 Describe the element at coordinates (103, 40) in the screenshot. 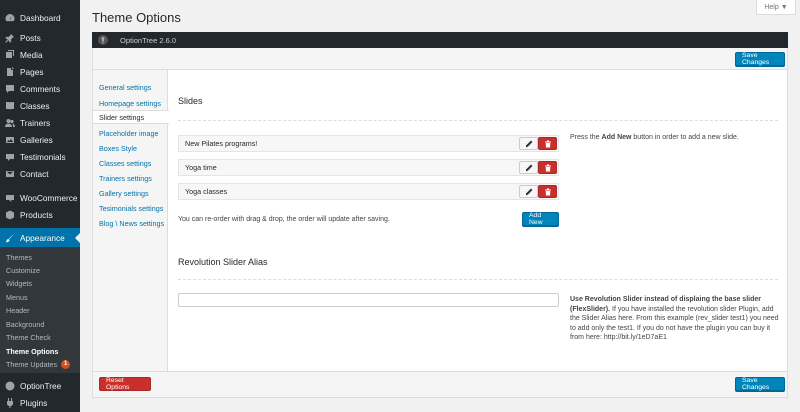

I see `optiontree-logo-icon` at that location.